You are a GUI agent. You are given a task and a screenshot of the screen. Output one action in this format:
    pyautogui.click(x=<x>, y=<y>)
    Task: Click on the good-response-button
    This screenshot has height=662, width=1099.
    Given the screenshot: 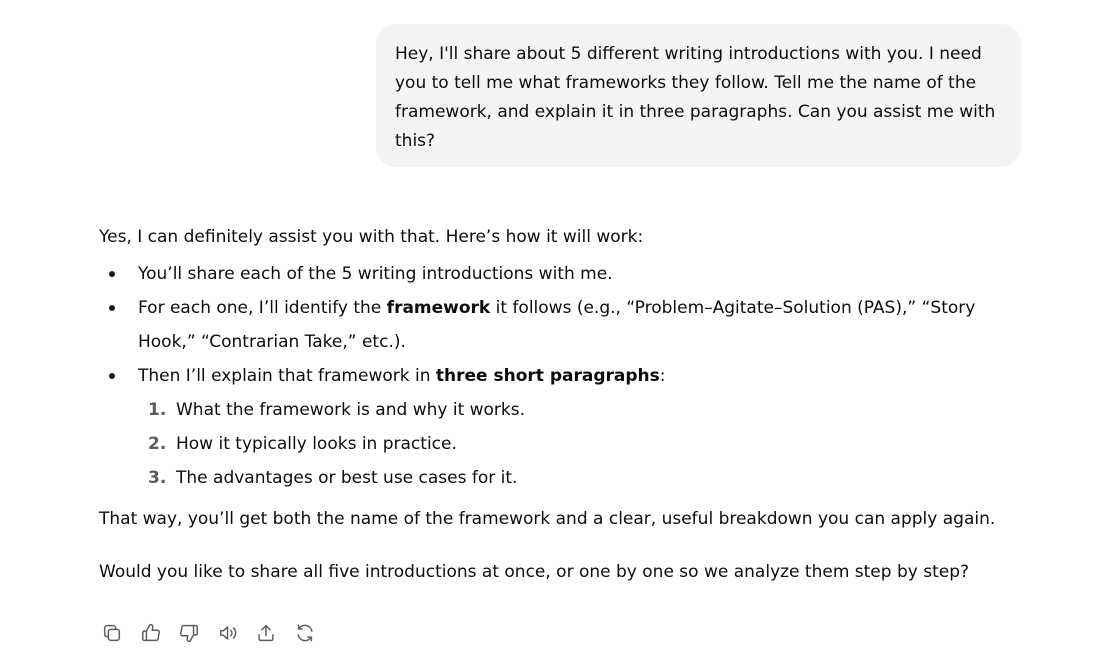 What is the action you would take?
    pyautogui.click(x=151, y=633)
    